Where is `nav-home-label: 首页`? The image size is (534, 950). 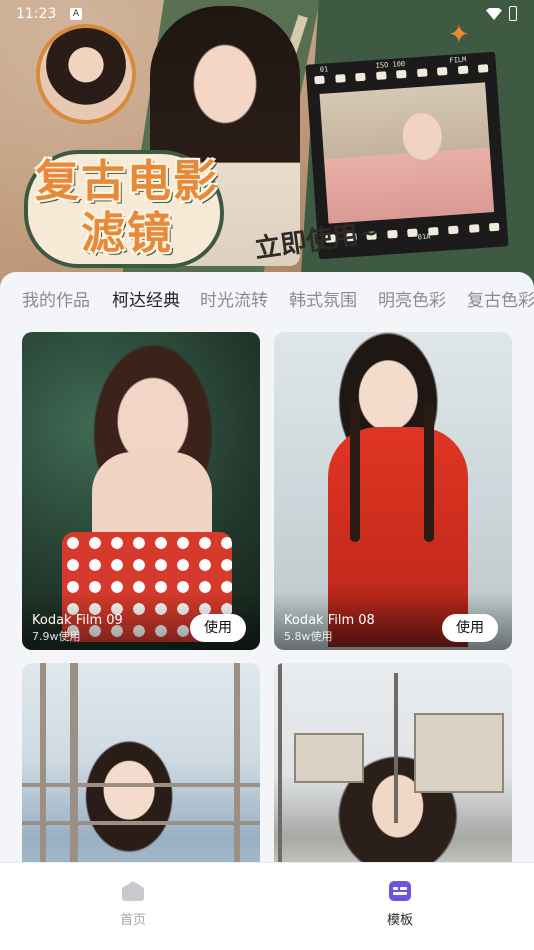 nav-home-label: 首页 is located at coordinates (132, 920).